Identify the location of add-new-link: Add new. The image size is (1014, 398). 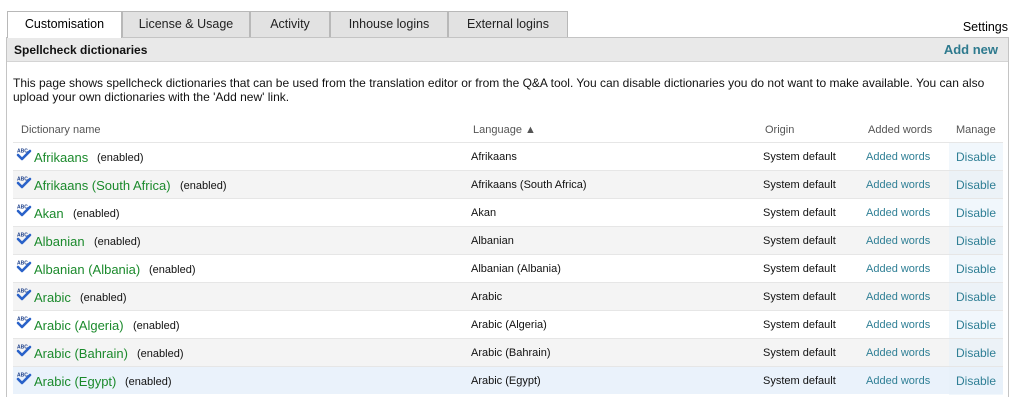
(971, 49).